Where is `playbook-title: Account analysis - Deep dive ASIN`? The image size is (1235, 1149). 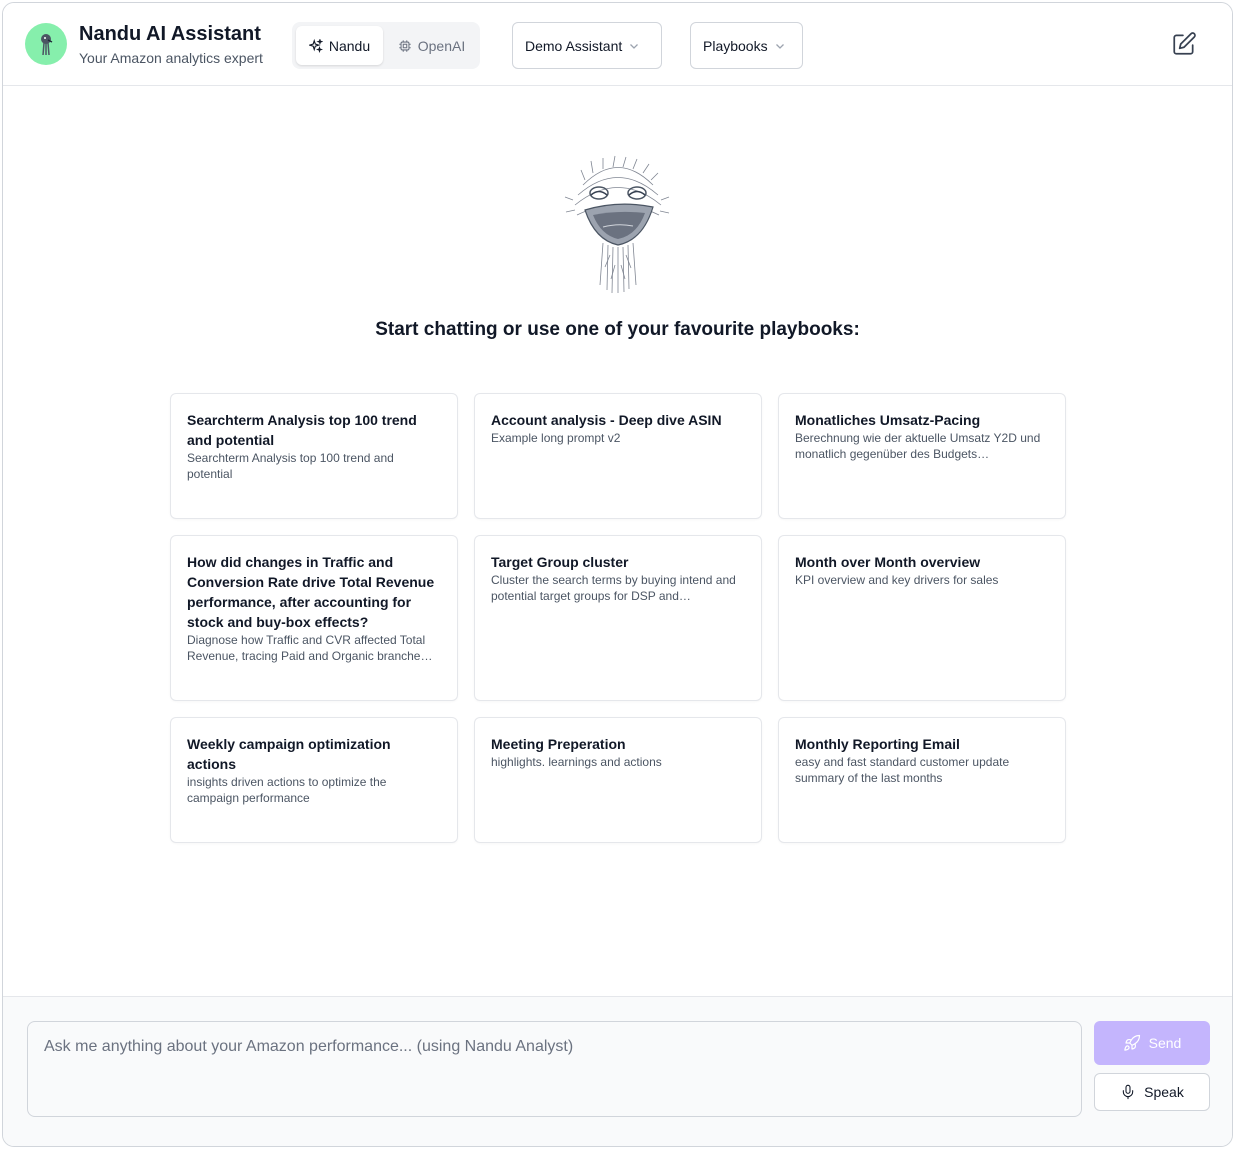
playbook-title: Account analysis - Deep dive ASIN is located at coordinates (606, 420).